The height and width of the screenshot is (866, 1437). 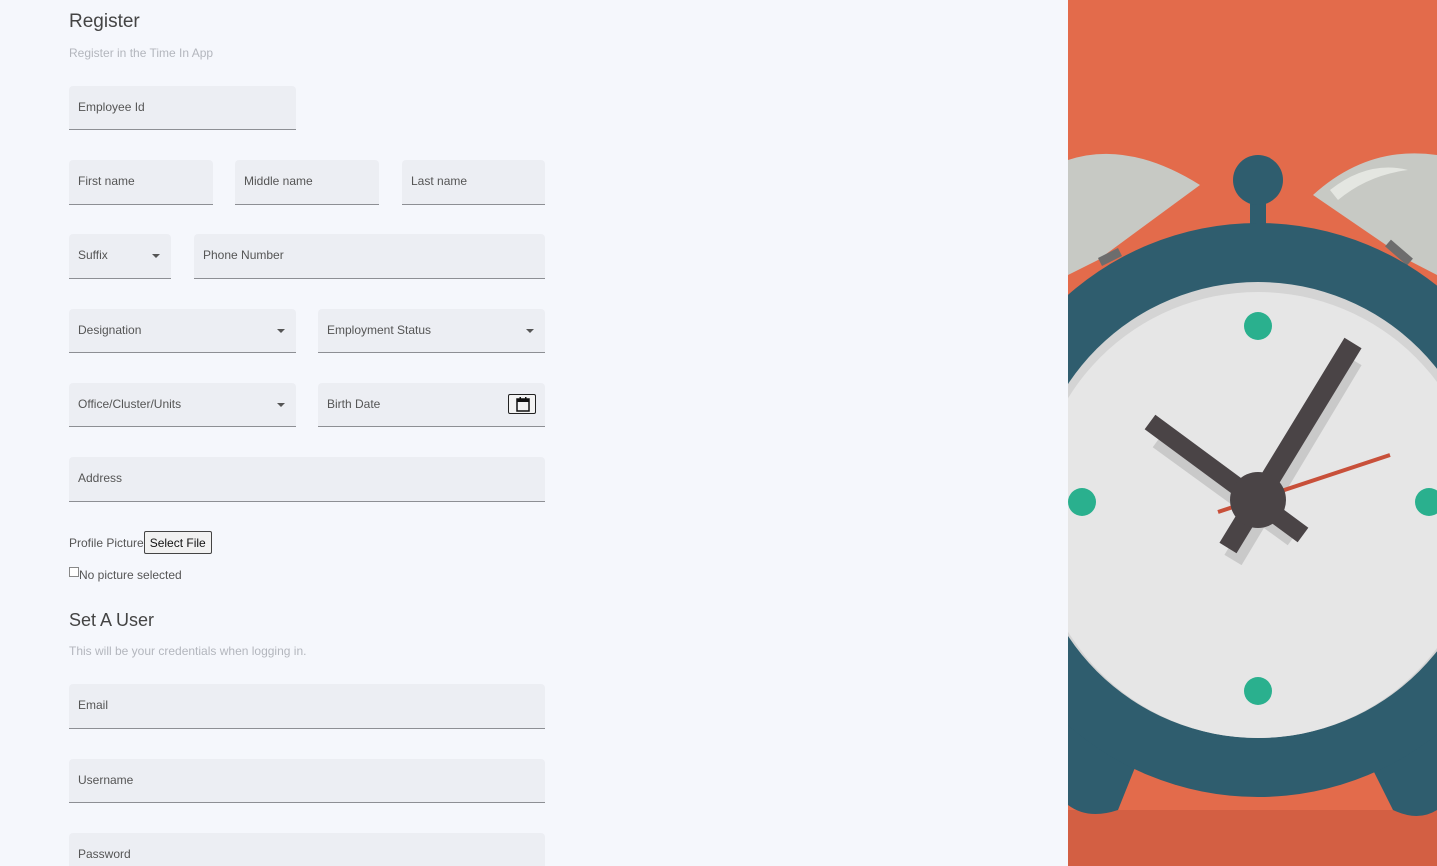 I want to click on email-field: Email, so click(x=307, y=706).